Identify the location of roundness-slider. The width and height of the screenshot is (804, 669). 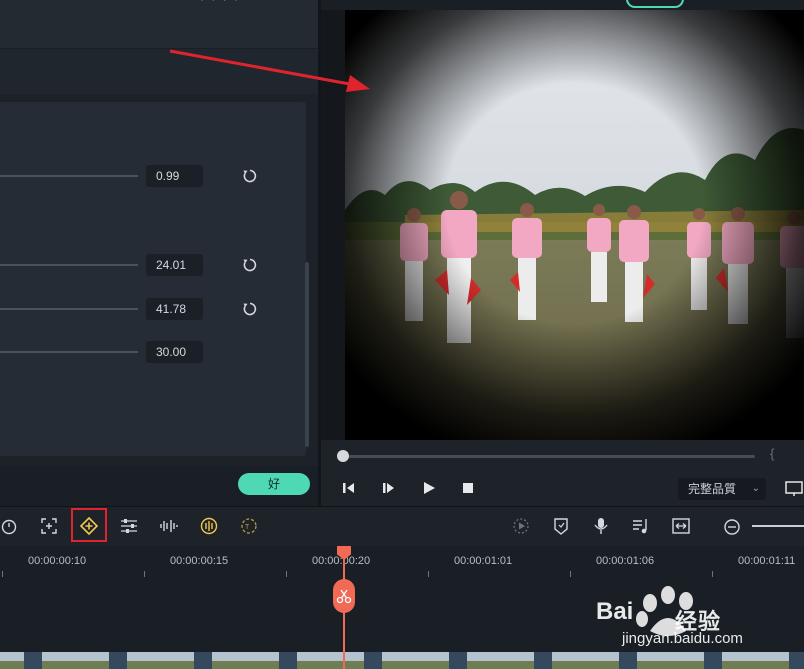
(69, 309).